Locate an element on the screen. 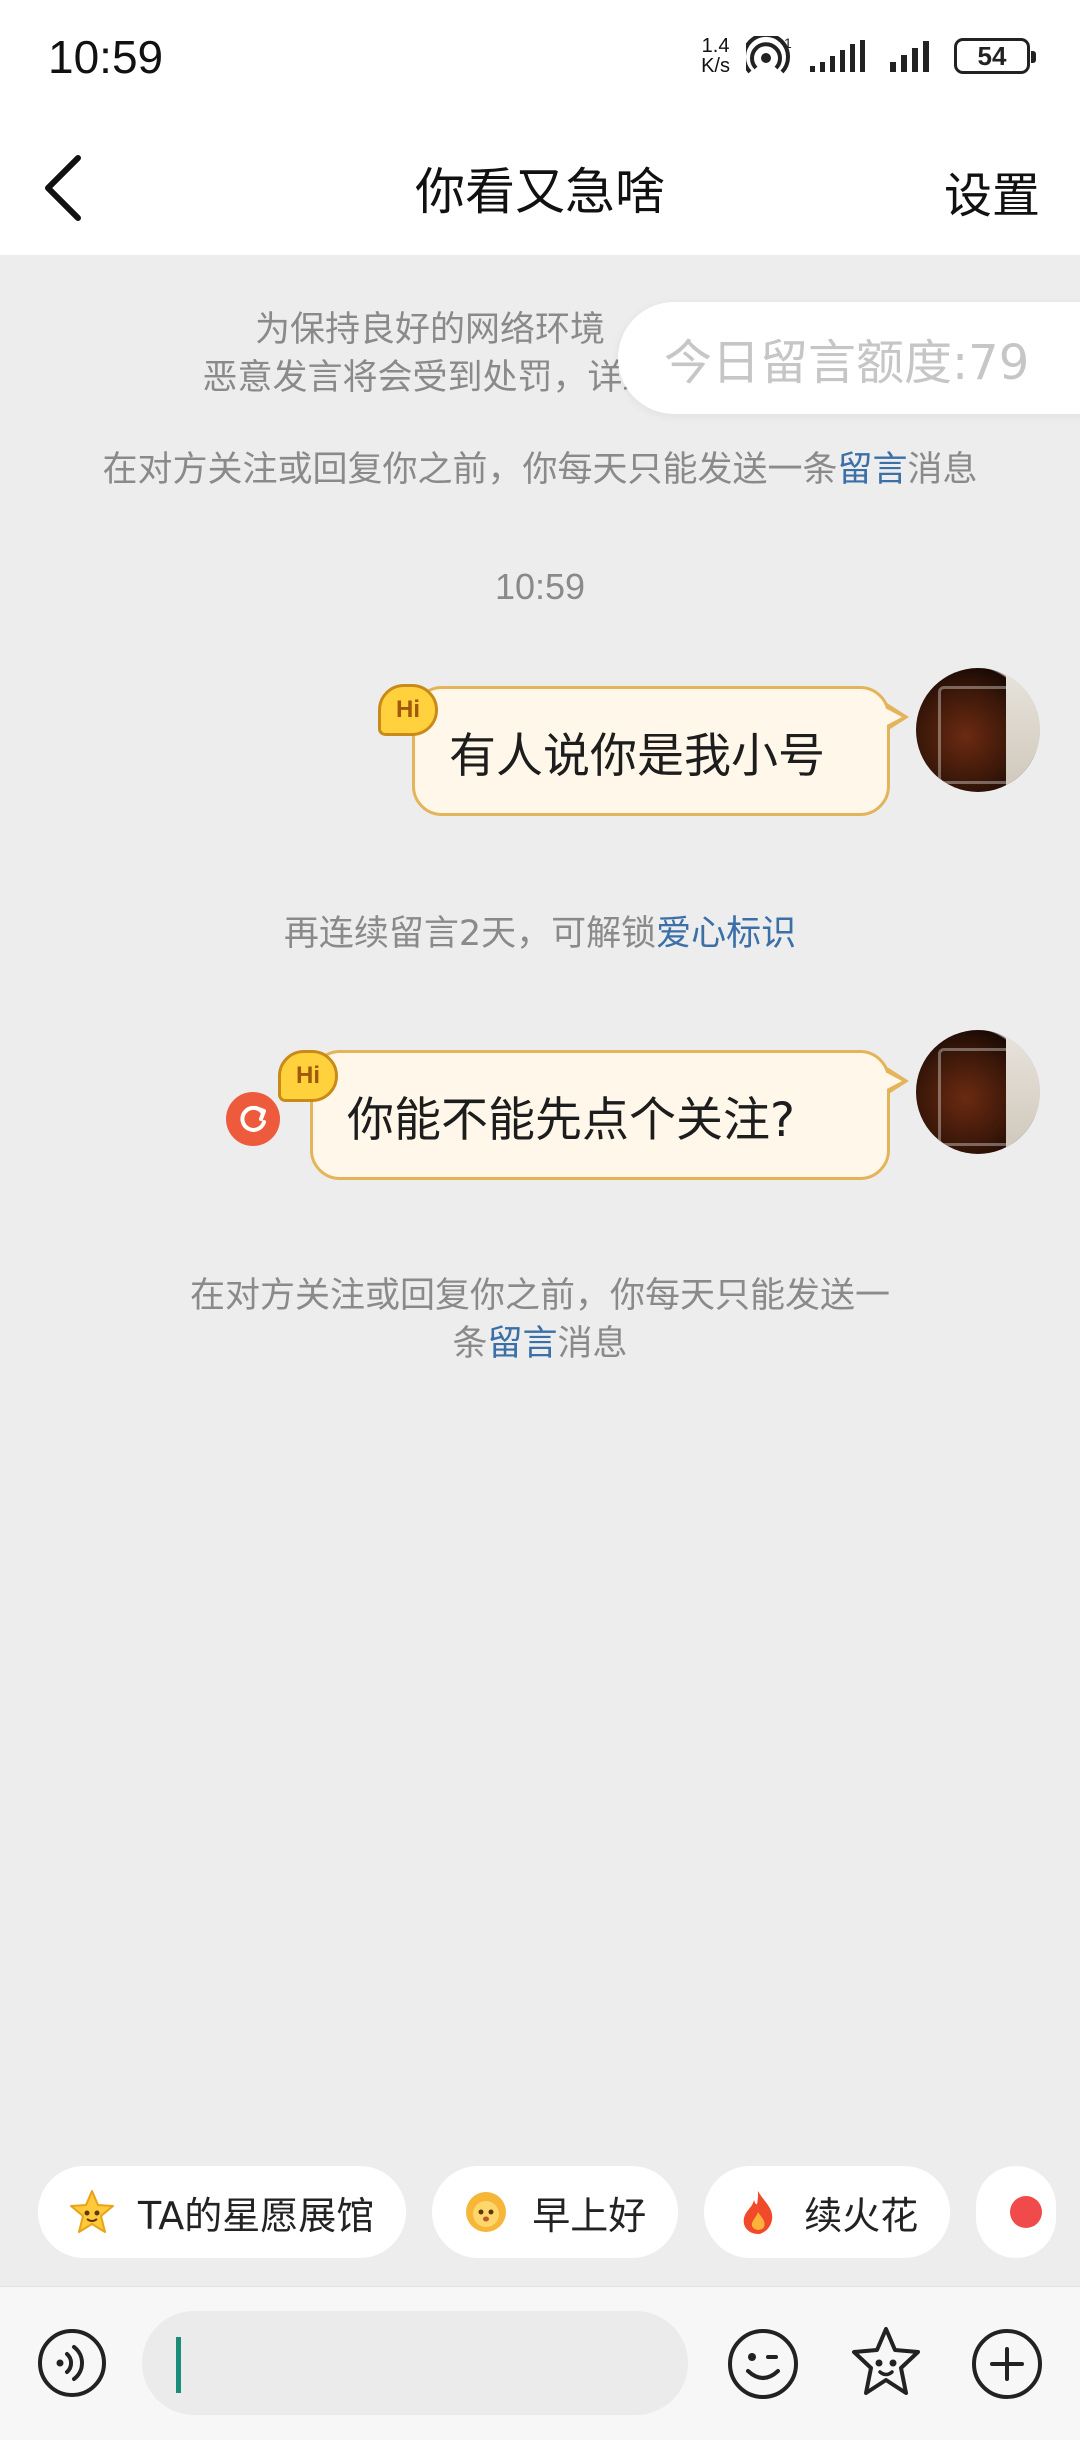  text-caret is located at coordinates (178, 2365).